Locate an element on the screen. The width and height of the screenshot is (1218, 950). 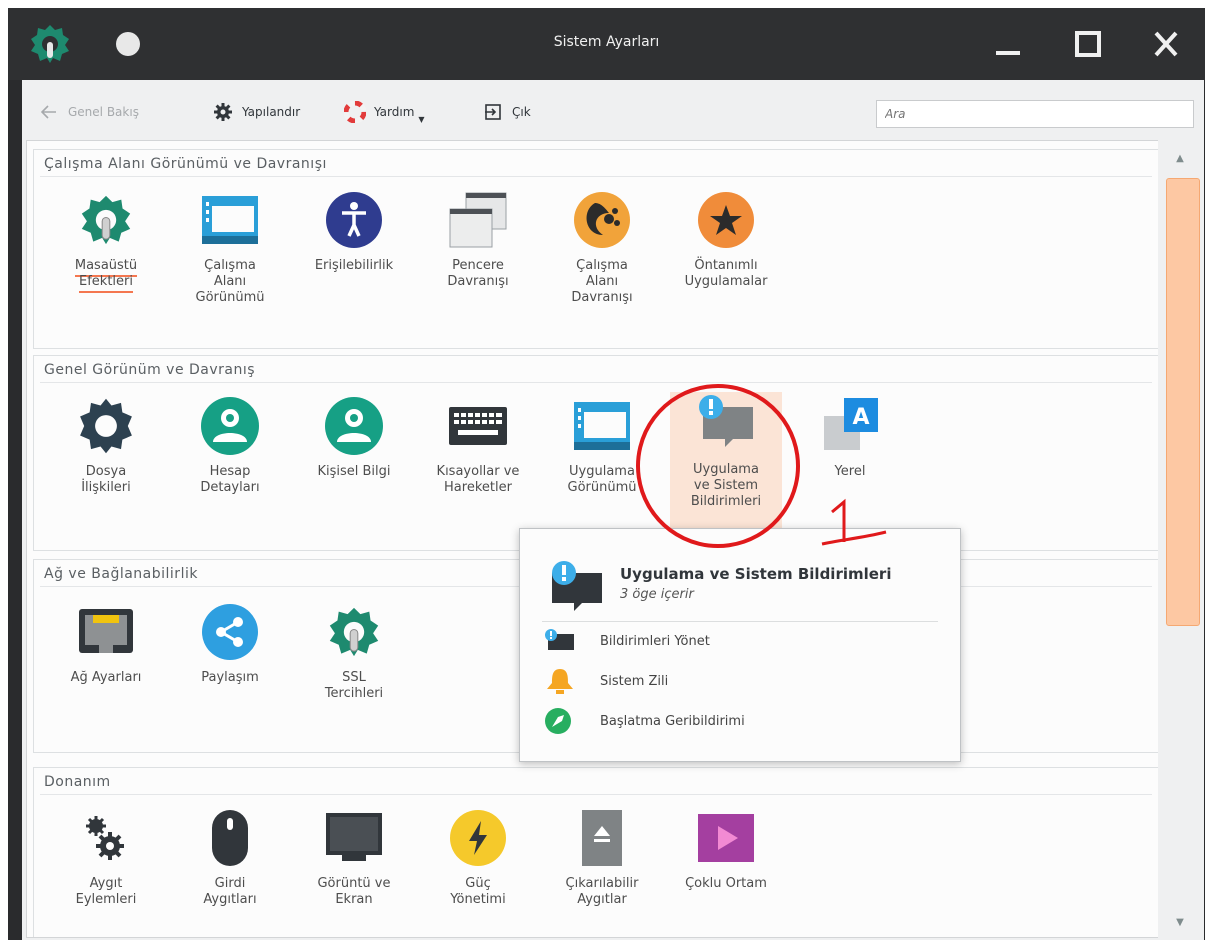
item-power: Güç Yönetimi is located at coordinates (478, 857).